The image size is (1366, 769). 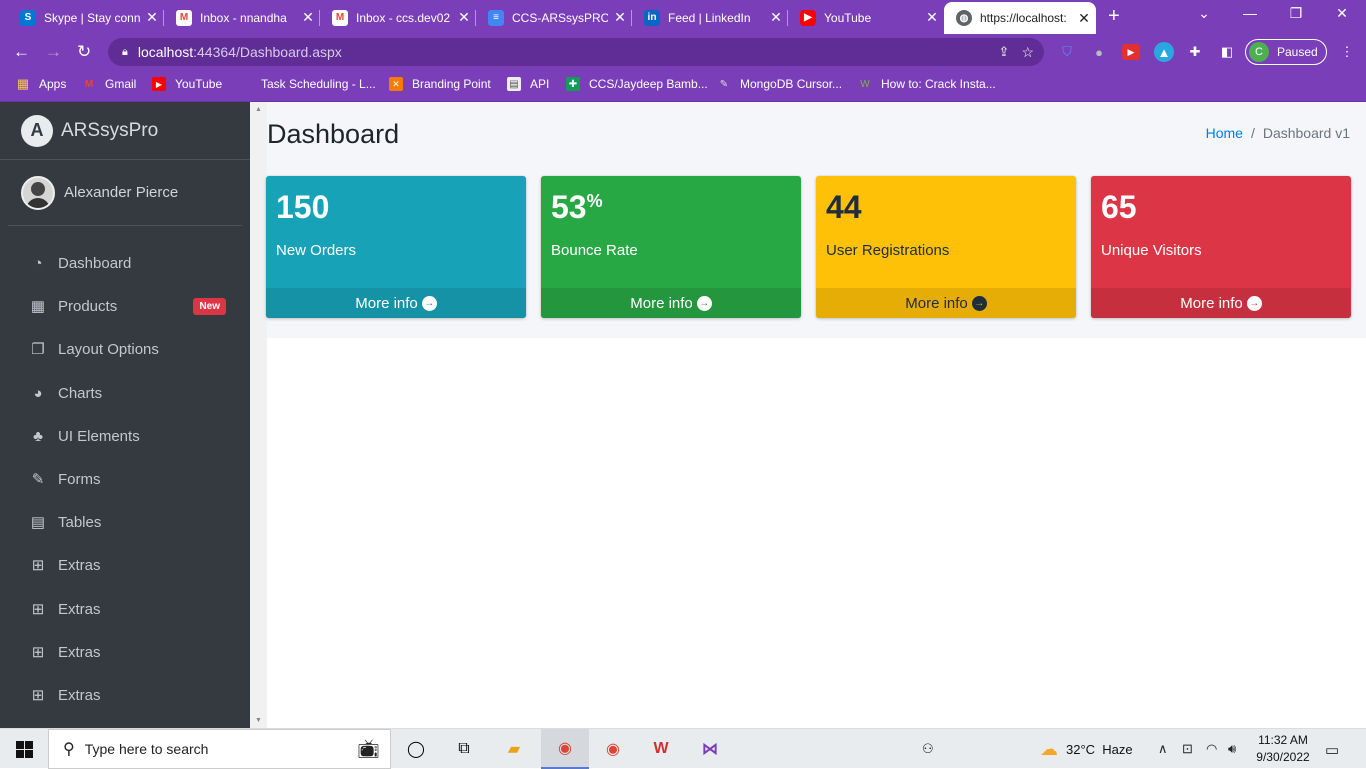 What do you see at coordinates (125, 479) in the screenshot?
I see `sidebar-item-forms: ✎ Forms` at bounding box center [125, 479].